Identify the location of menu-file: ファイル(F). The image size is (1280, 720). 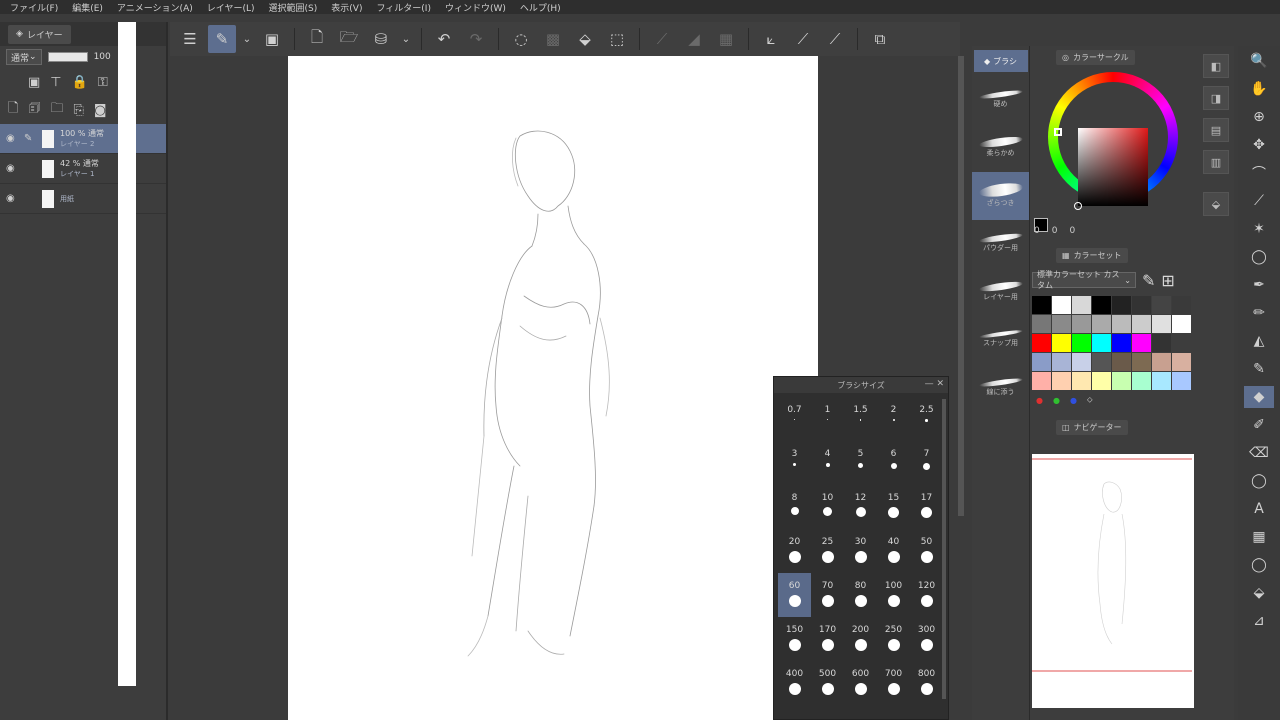
(34, 7).